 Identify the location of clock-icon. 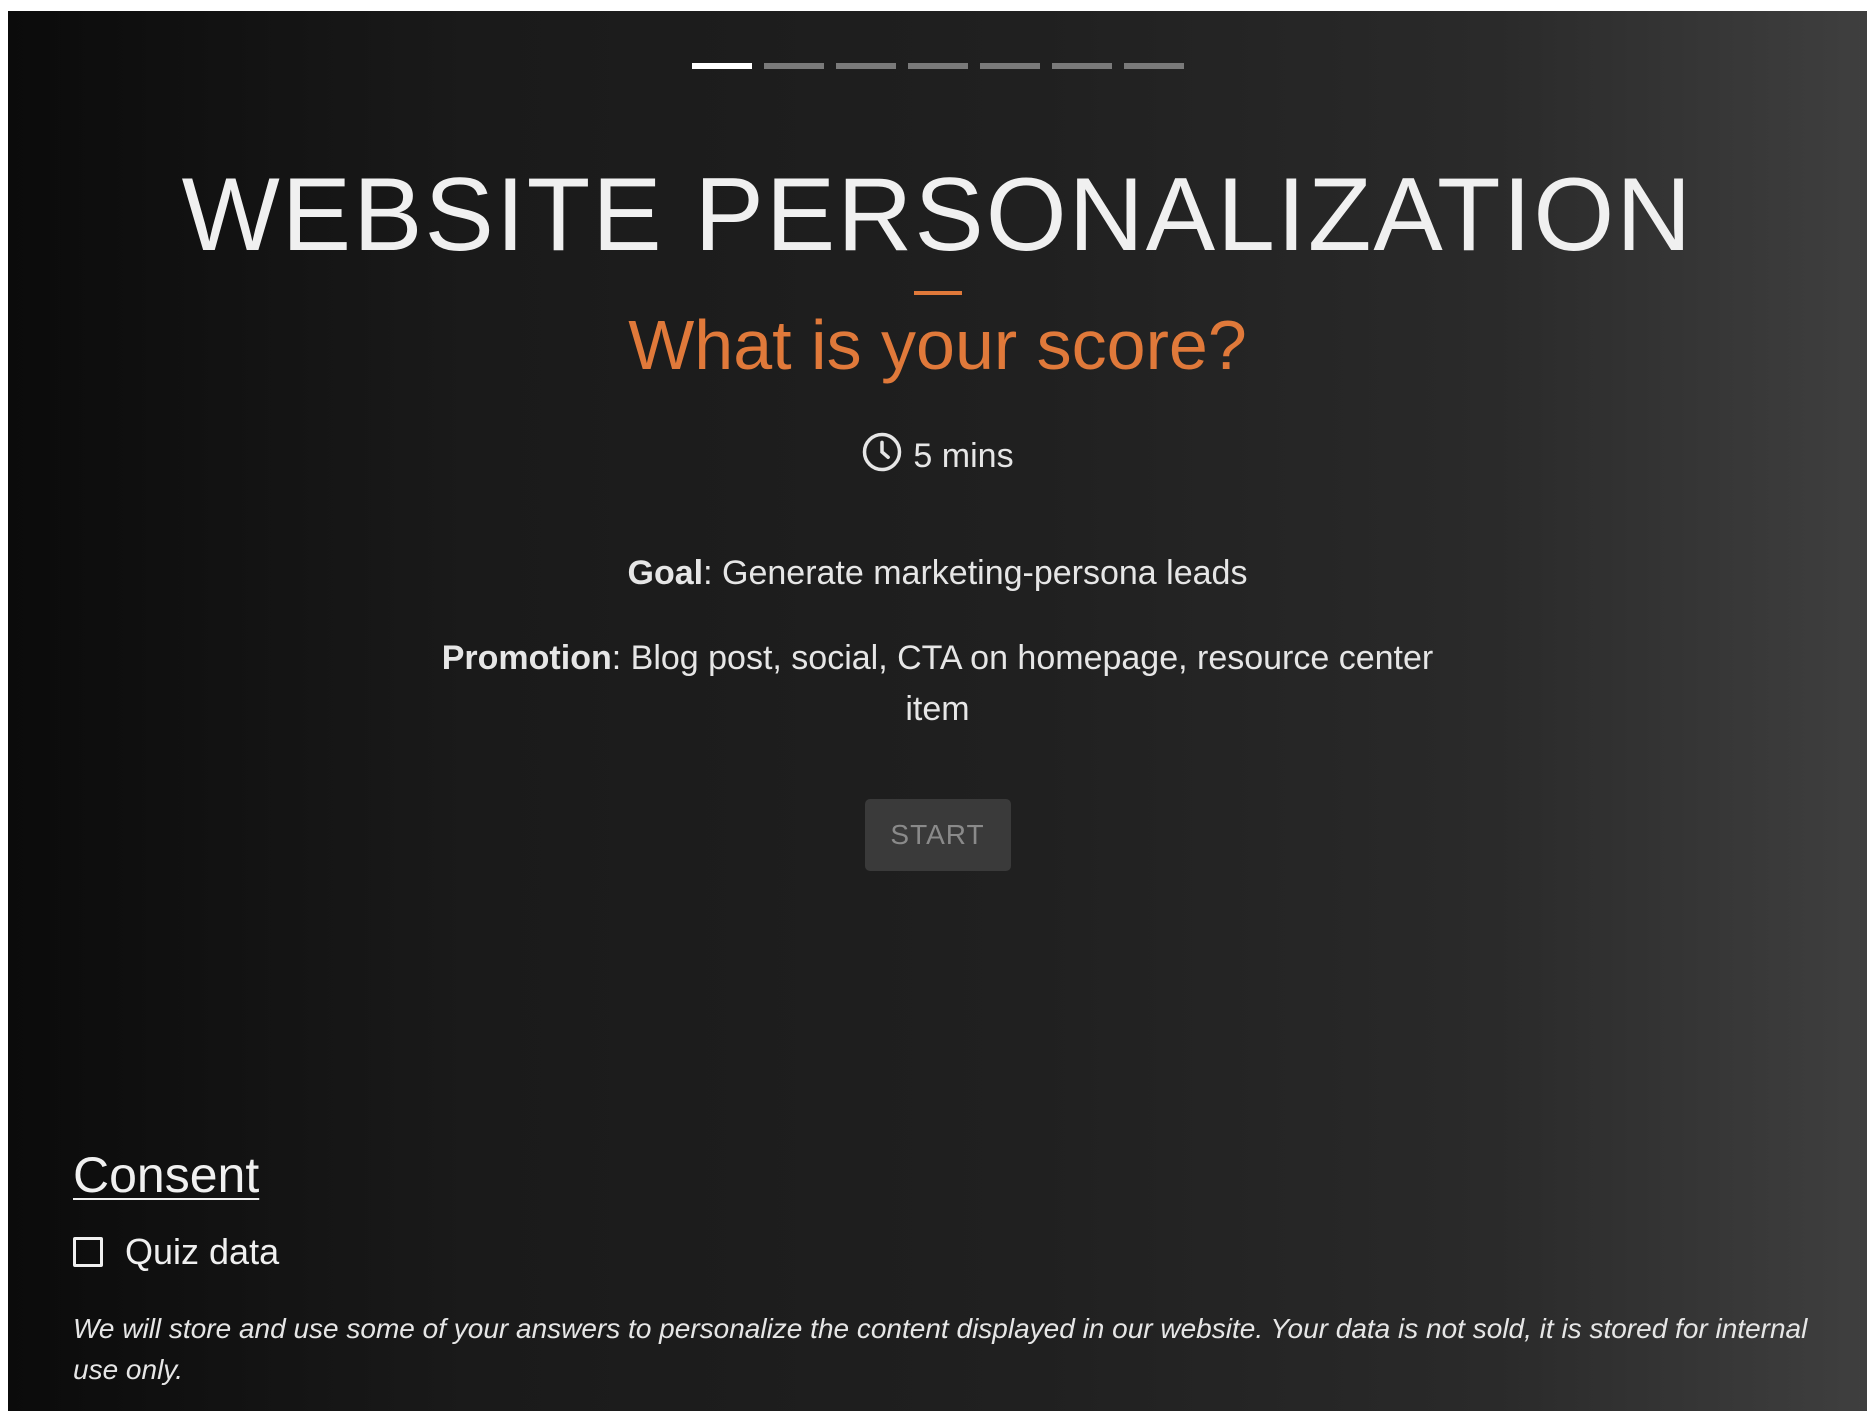
(882, 456).